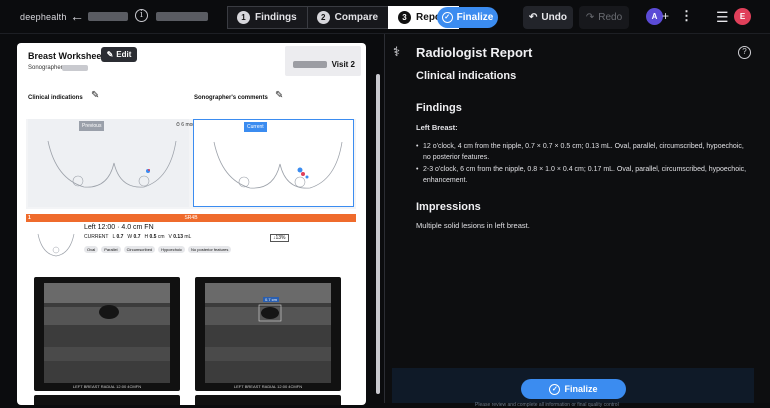 This screenshot has width=770, height=408. I want to click on visit-date-redacted, so click(310, 64).